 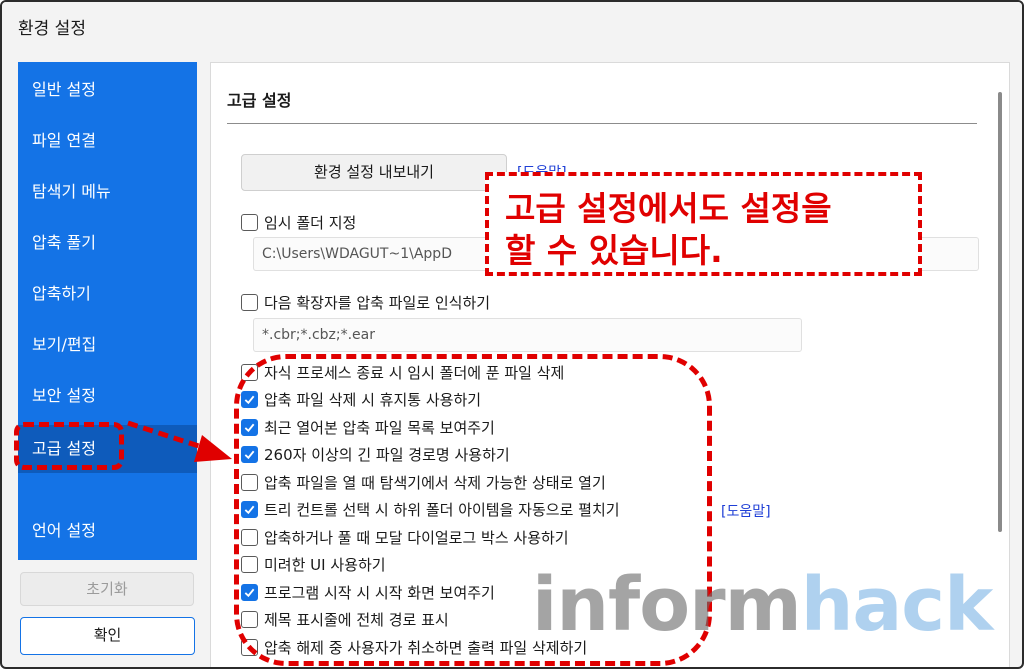 What do you see at coordinates (52, 29) in the screenshot?
I see `window-title: 환경 설정` at bounding box center [52, 29].